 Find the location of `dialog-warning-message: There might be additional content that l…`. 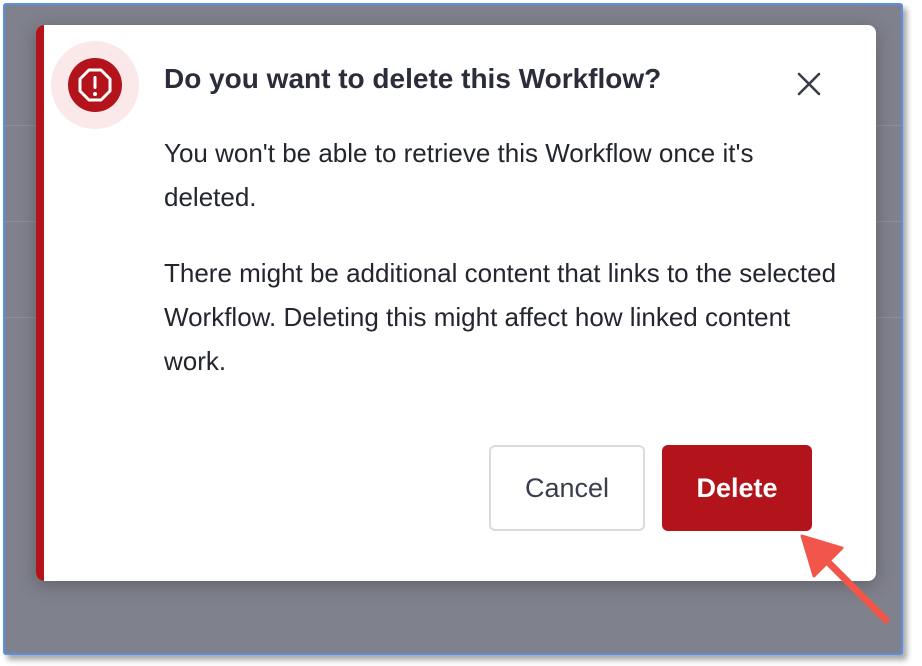

dialog-warning-message: There might be additional content that l… is located at coordinates (500, 317).